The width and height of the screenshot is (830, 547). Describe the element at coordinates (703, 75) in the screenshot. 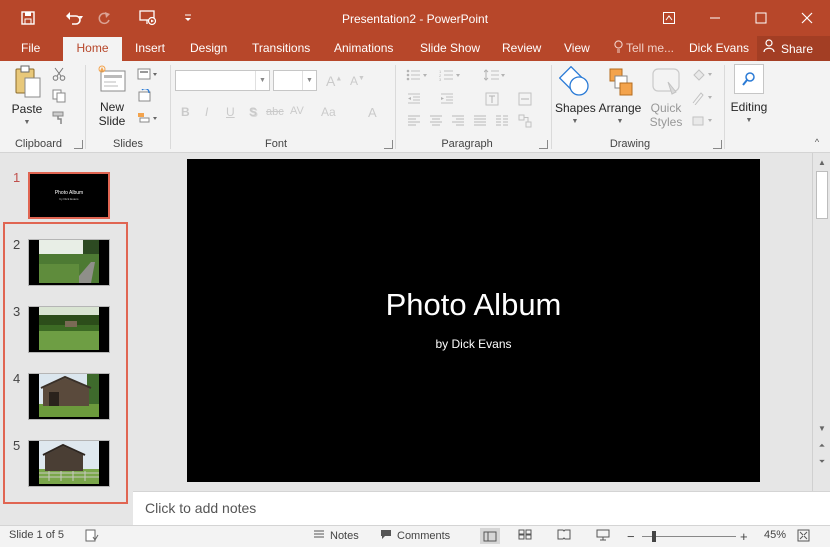

I see `shape-fill-icon` at that location.